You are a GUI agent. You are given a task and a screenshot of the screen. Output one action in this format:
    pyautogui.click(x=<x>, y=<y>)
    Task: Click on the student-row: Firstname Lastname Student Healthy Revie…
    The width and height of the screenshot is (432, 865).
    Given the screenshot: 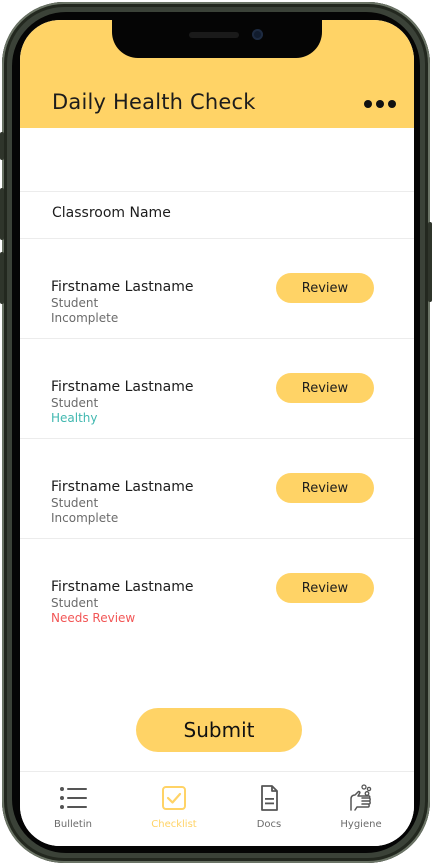 What is the action you would take?
    pyautogui.click(x=217, y=389)
    